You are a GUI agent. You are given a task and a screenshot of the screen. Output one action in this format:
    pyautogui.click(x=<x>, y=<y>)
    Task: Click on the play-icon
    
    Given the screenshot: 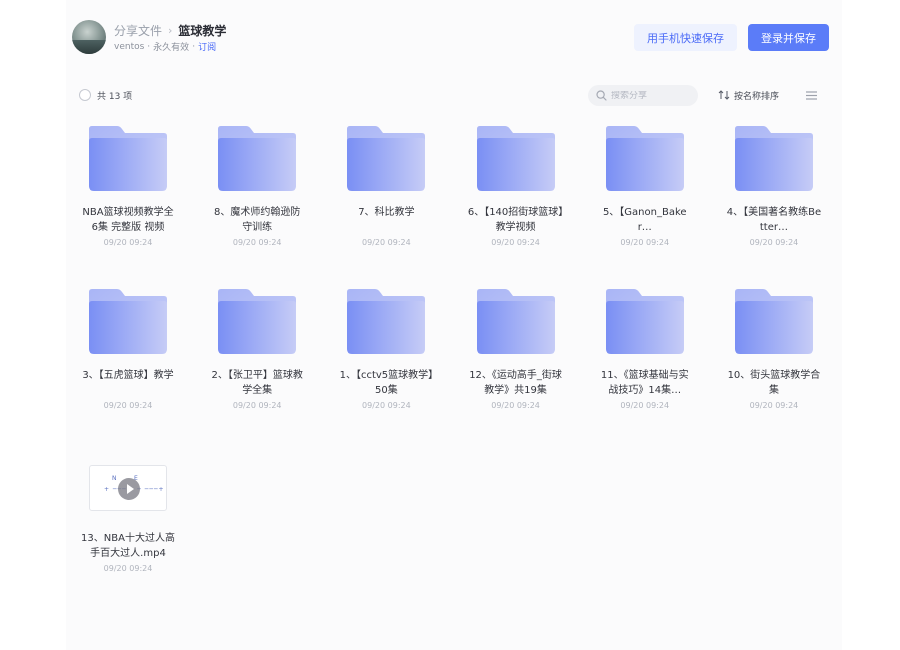 What is the action you would take?
    pyautogui.click(x=129, y=489)
    